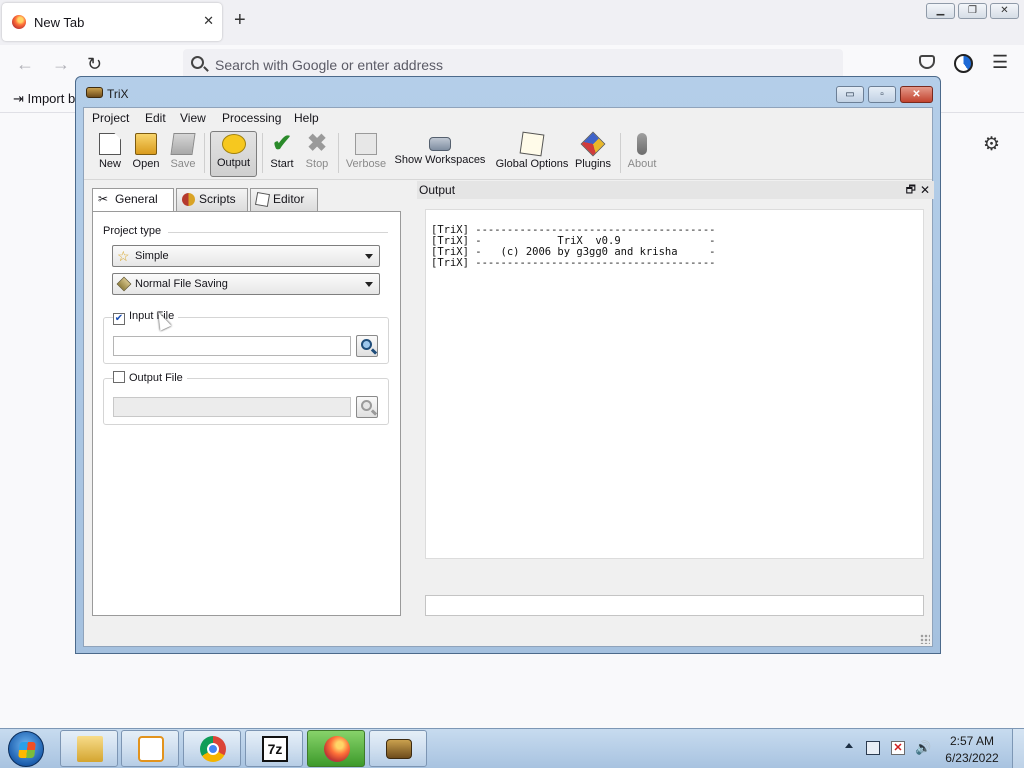  What do you see at coordinates (1018, 748) in the screenshot?
I see `show-desktop-button` at bounding box center [1018, 748].